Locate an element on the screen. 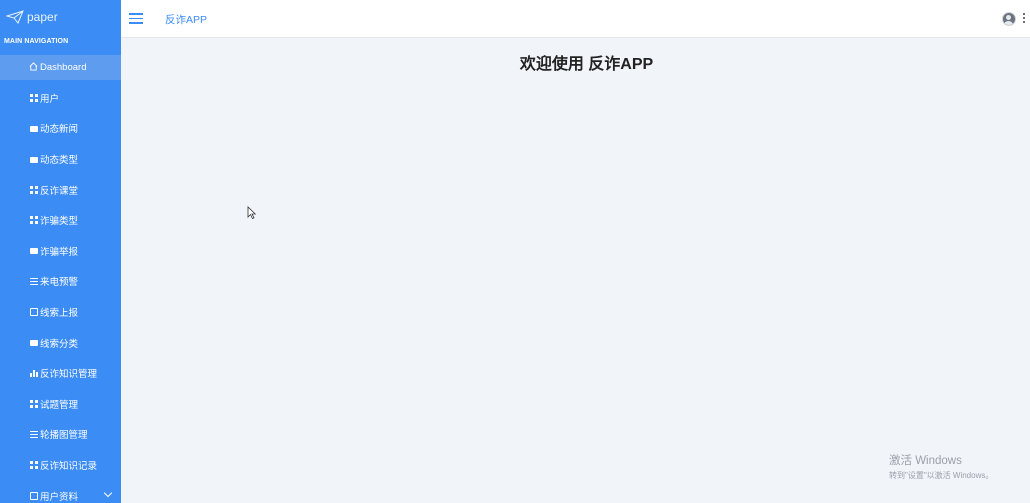  sidebar-item-news-types: 动态类型 is located at coordinates (60, 159).